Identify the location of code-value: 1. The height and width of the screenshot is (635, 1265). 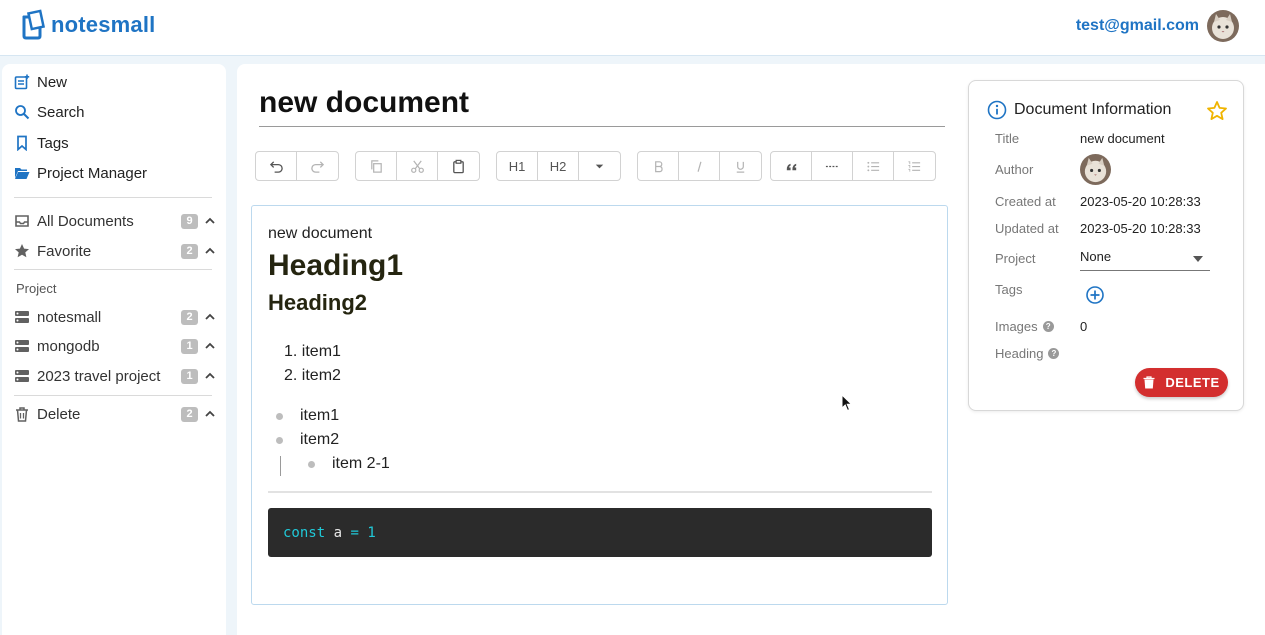
(371, 533).